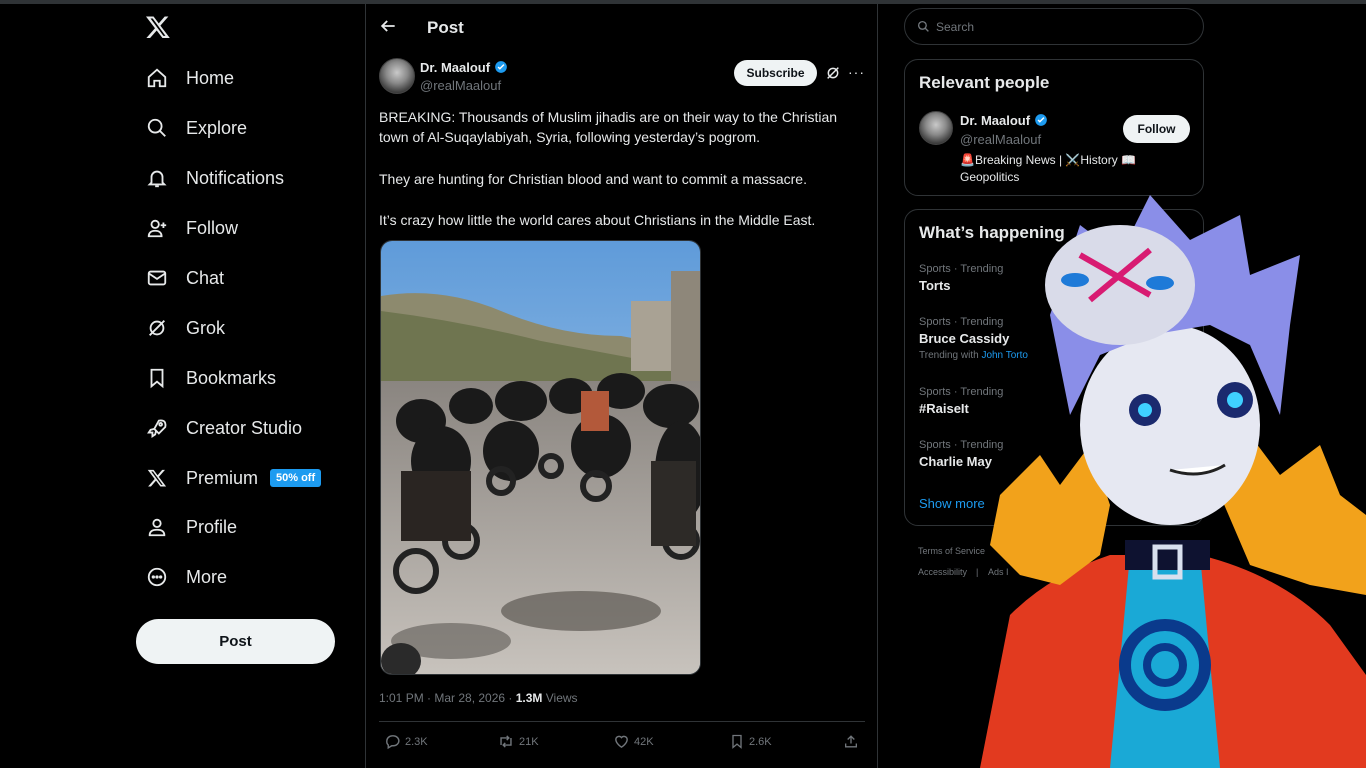  What do you see at coordinates (984, 82) in the screenshot?
I see `relevant-people-title: Relevant people` at bounding box center [984, 82].